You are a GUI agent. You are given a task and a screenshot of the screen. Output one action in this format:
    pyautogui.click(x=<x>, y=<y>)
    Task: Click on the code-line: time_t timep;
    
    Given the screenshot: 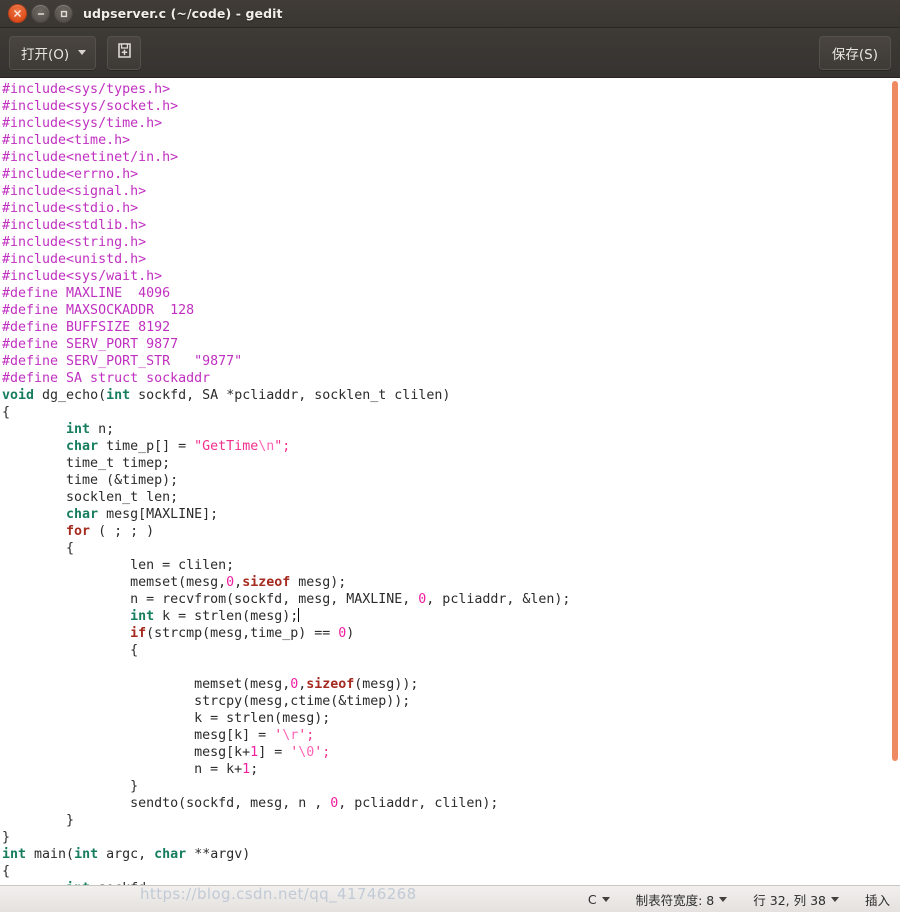 What is the action you would take?
    pyautogui.click(x=451, y=463)
    